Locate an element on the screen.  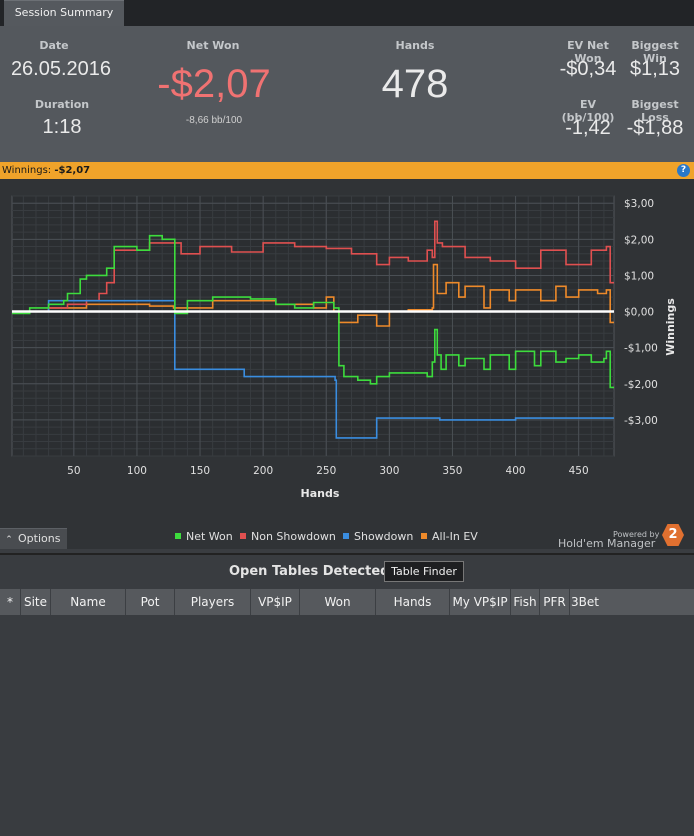
biggest-loss-value: -$1,88 is located at coordinates (655, 128).